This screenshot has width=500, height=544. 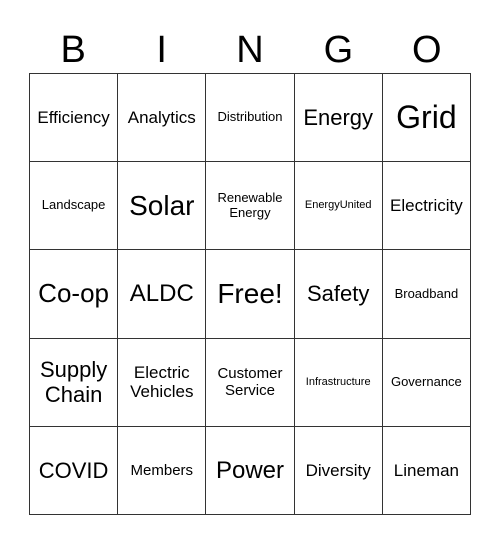 I want to click on header-letter-g: G, so click(x=338, y=50).